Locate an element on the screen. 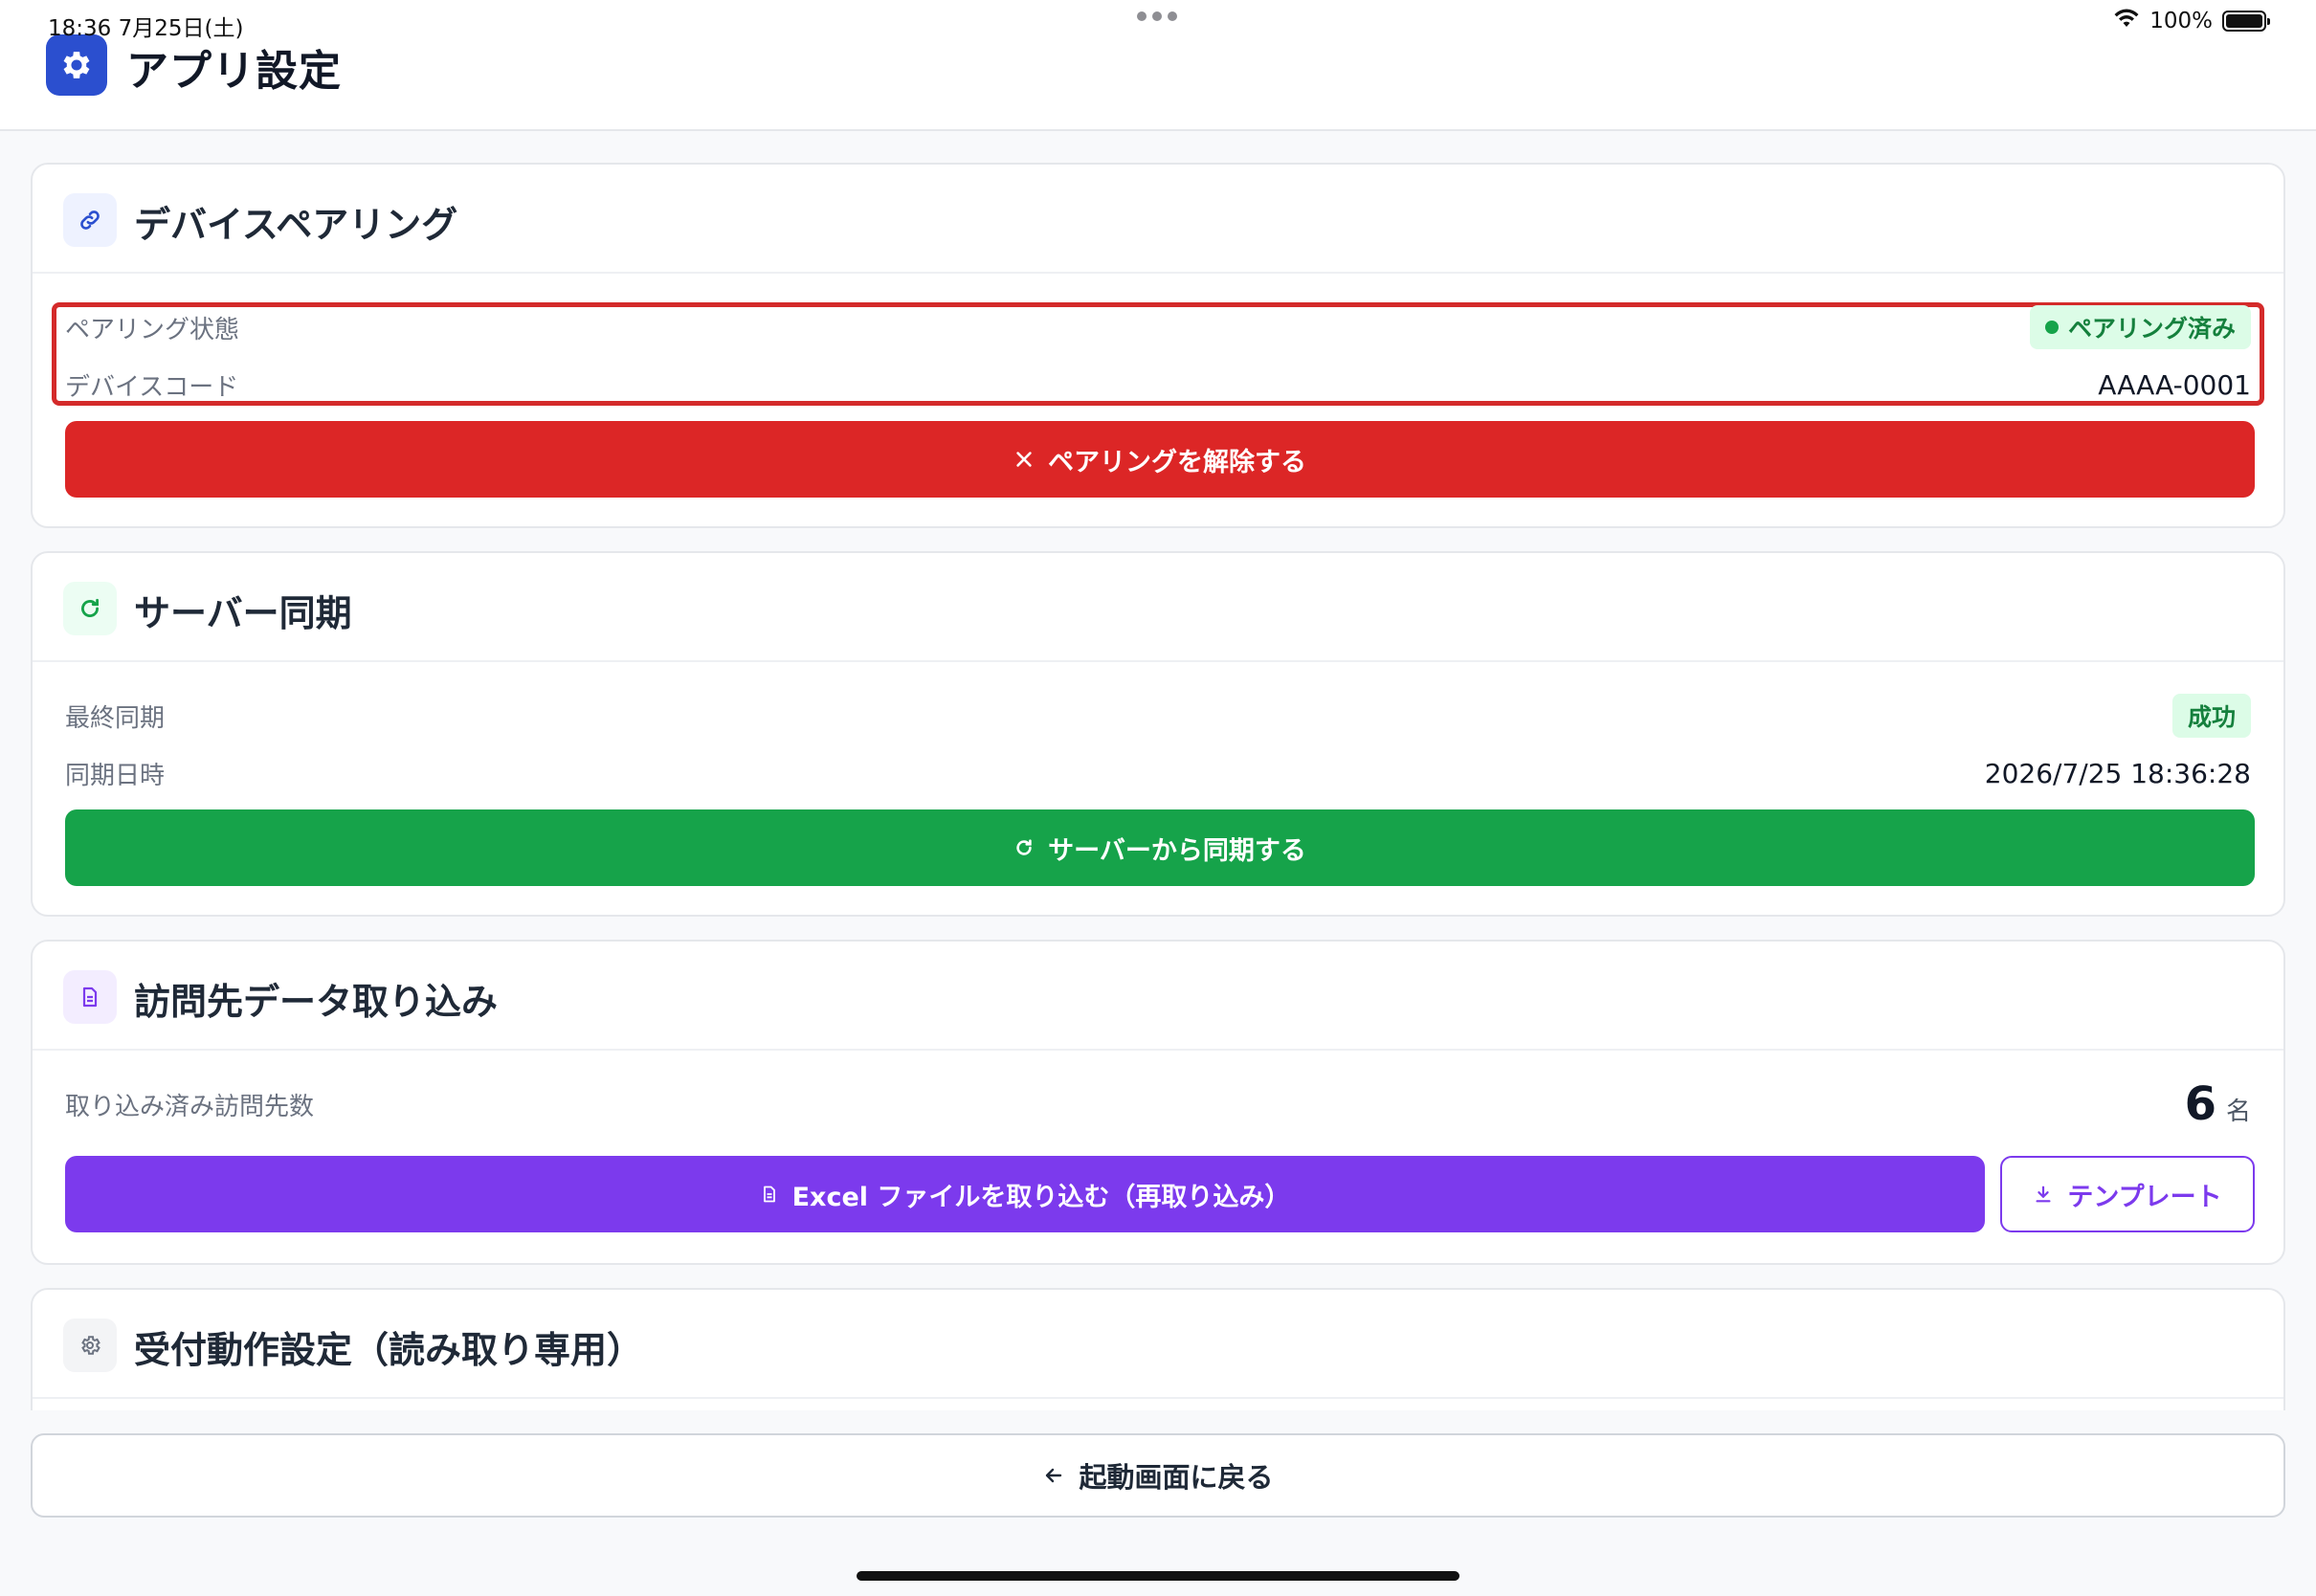 The height and width of the screenshot is (1596, 2316). import-title: 訪問先データ取り込み is located at coordinates (316, 1002).